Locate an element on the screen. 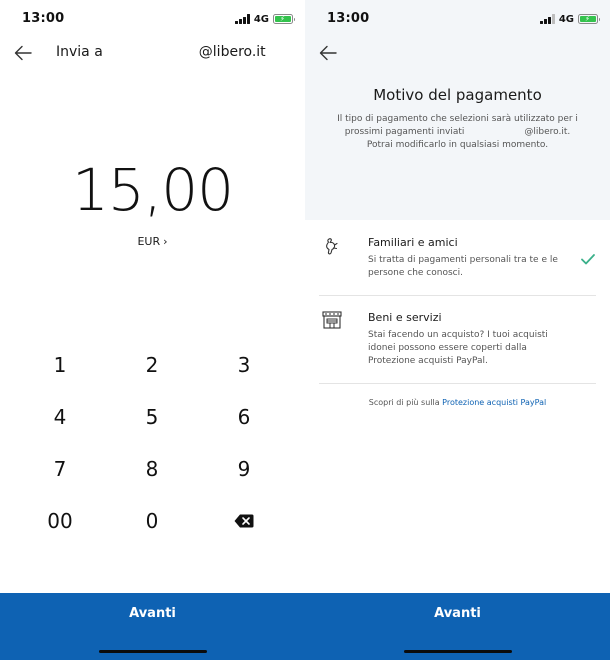 The width and height of the screenshot is (610, 660). backspace-key is located at coordinates (244, 521).